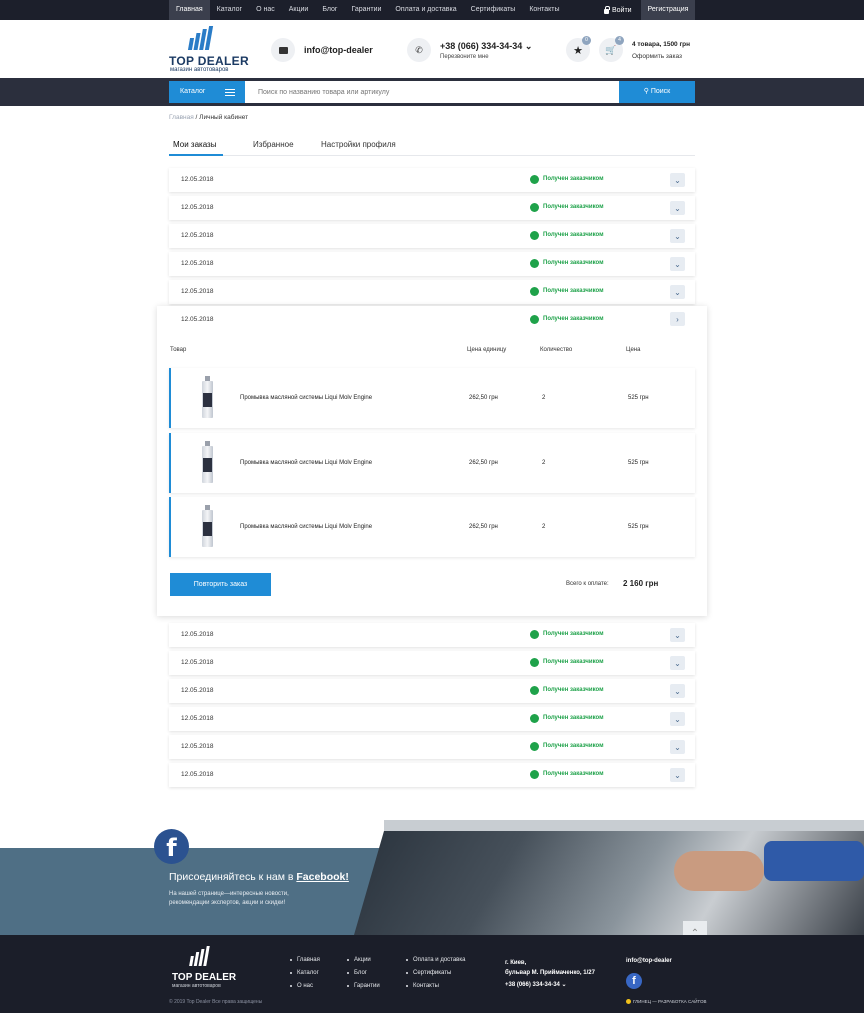 This screenshot has width=864, height=1013. I want to click on quantity: 2, so click(544, 398).